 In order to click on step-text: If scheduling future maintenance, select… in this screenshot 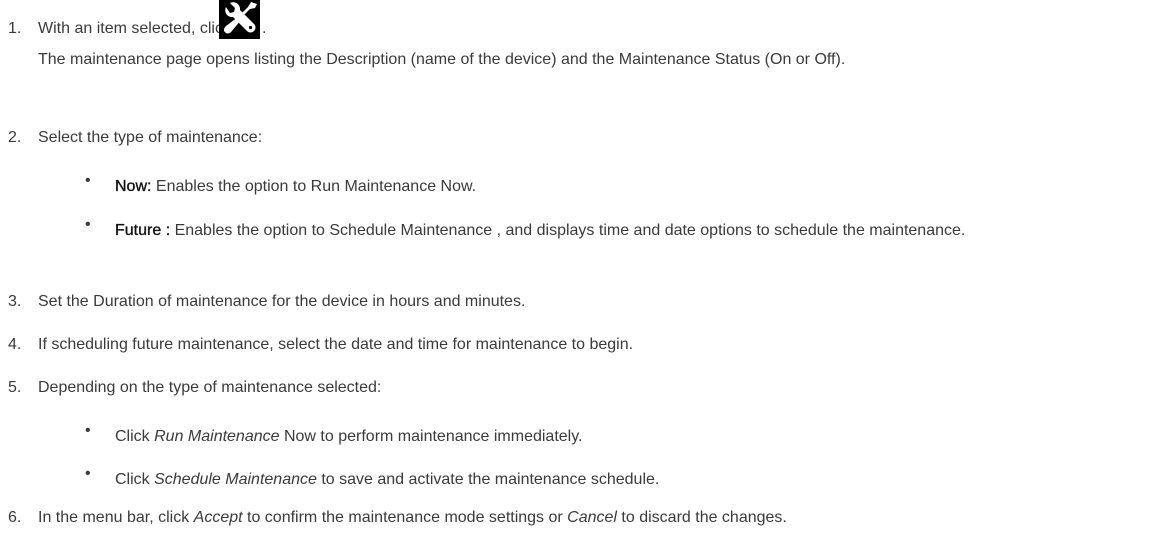, I will do `click(336, 344)`.